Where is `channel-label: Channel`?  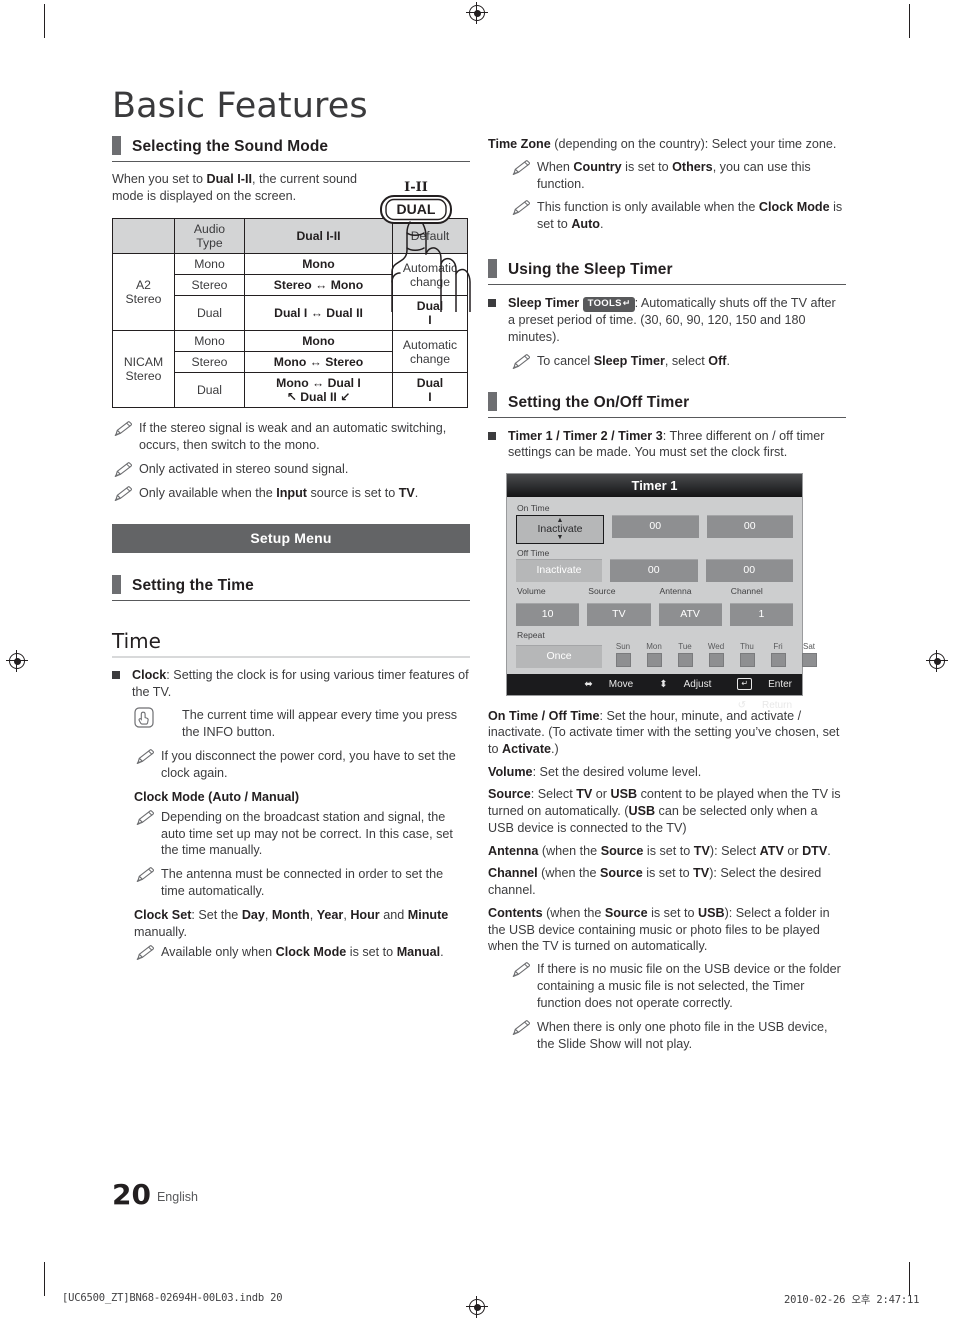 channel-label: Channel is located at coordinates (746, 591).